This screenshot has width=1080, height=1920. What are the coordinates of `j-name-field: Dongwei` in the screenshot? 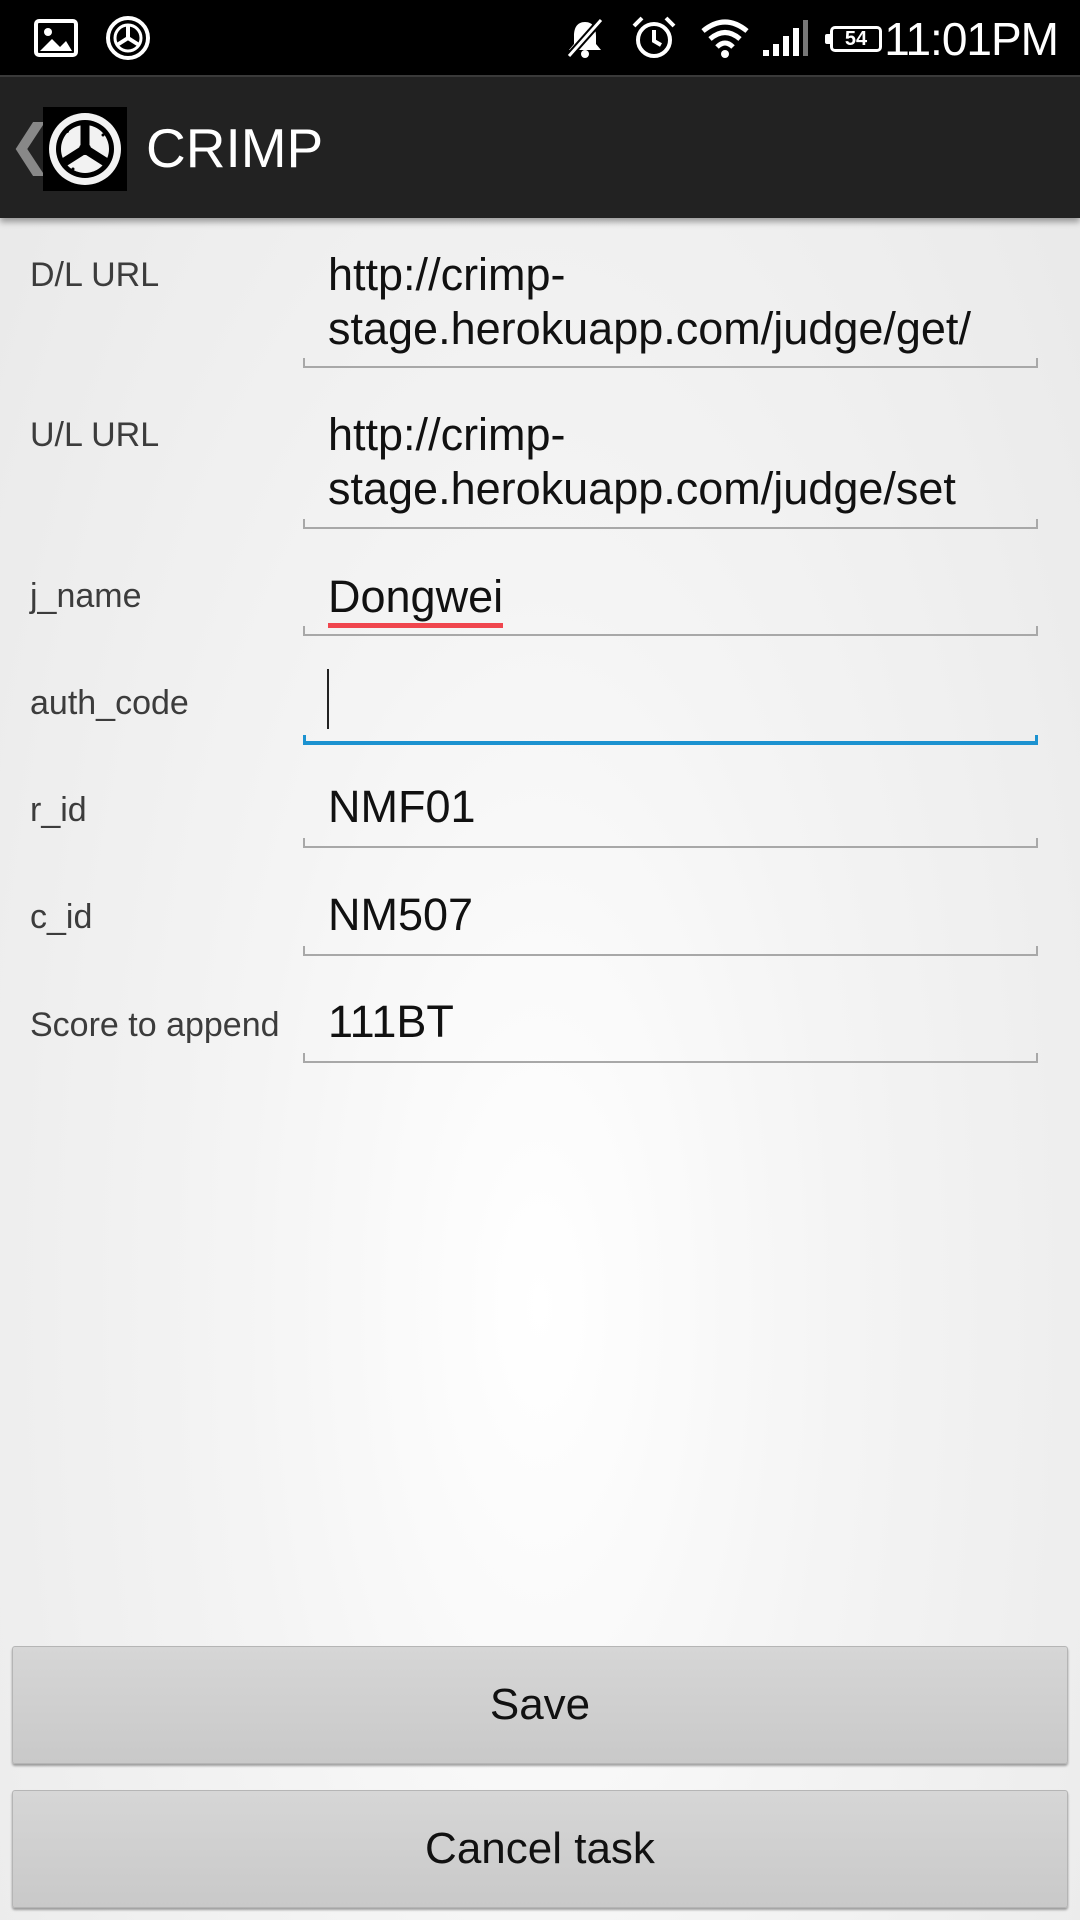 It's located at (670, 598).